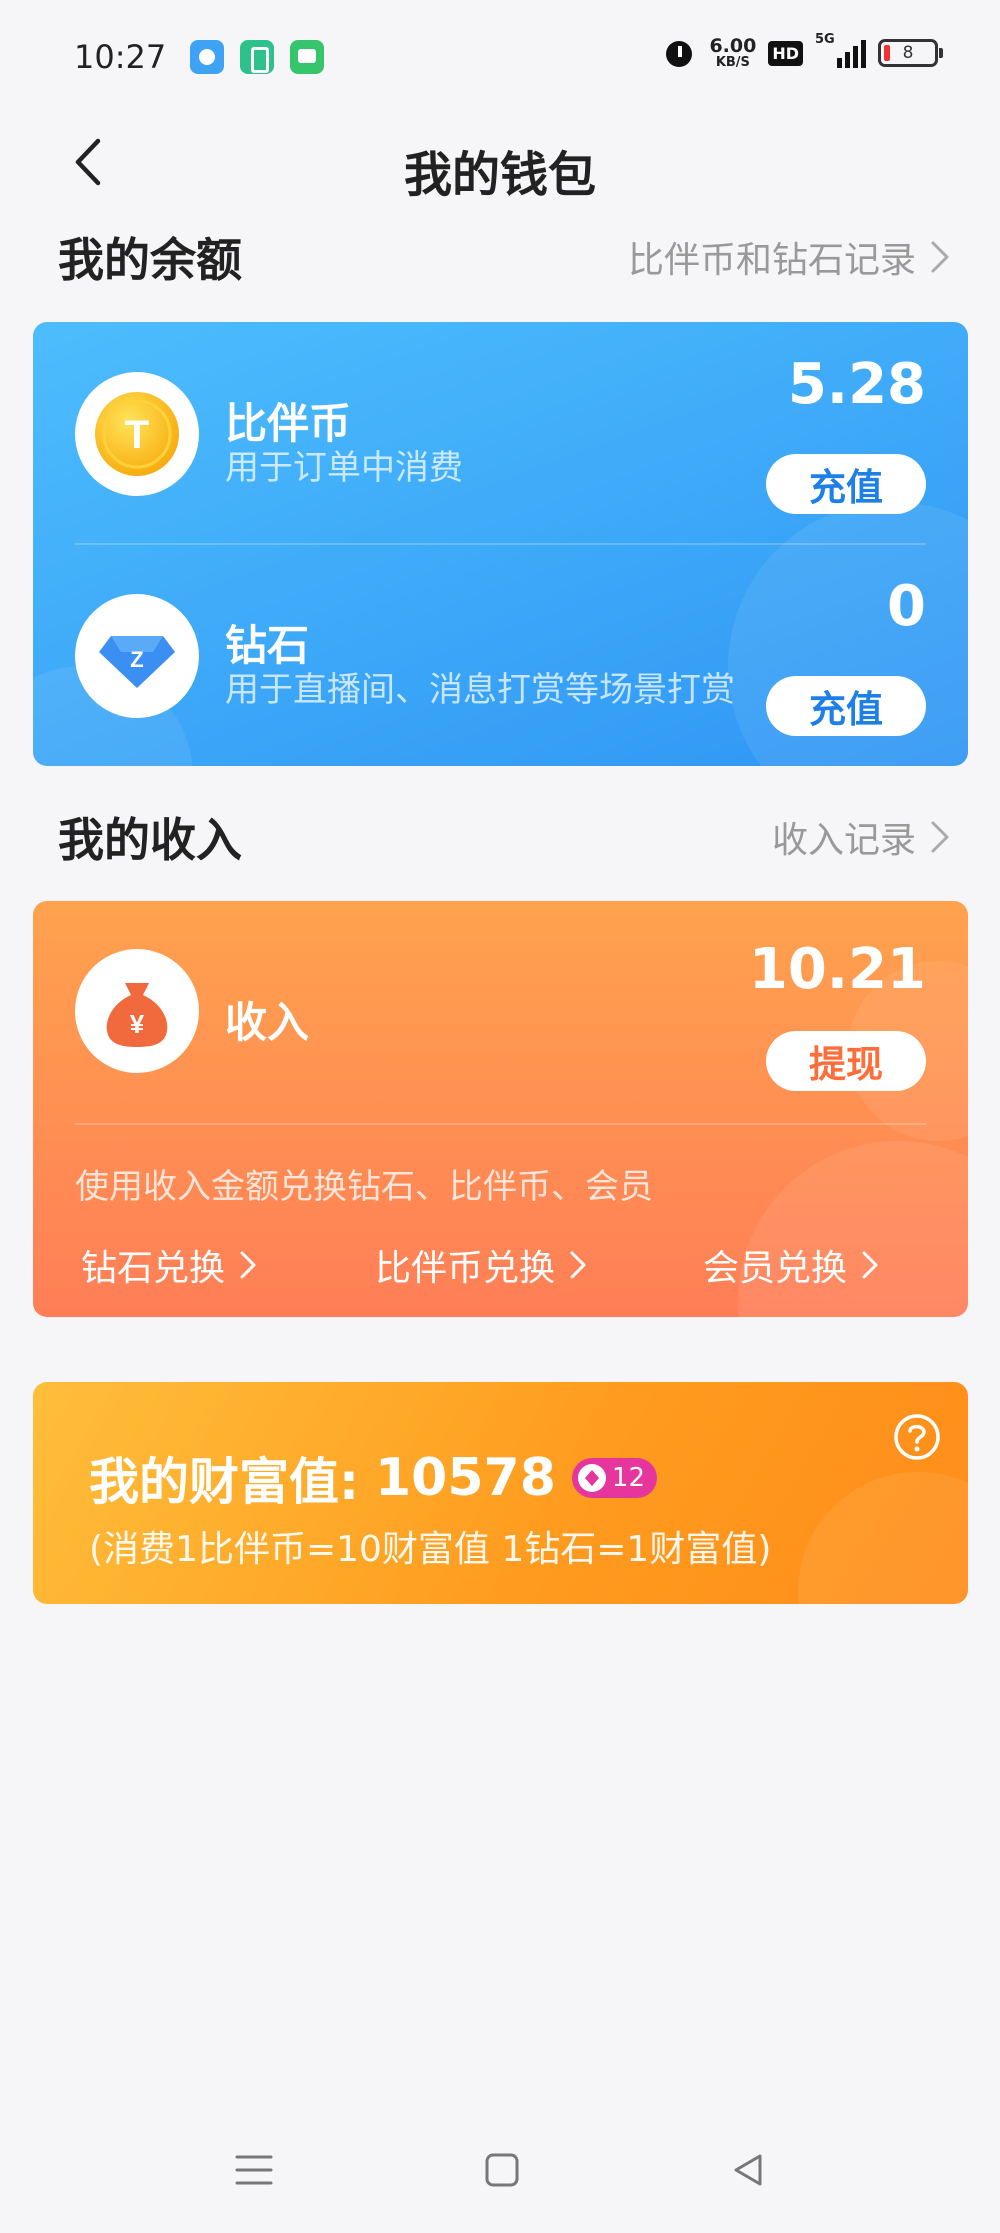 The width and height of the screenshot is (1000, 2233). I want to click on coin-icon-disc: T, so click(137, 434).